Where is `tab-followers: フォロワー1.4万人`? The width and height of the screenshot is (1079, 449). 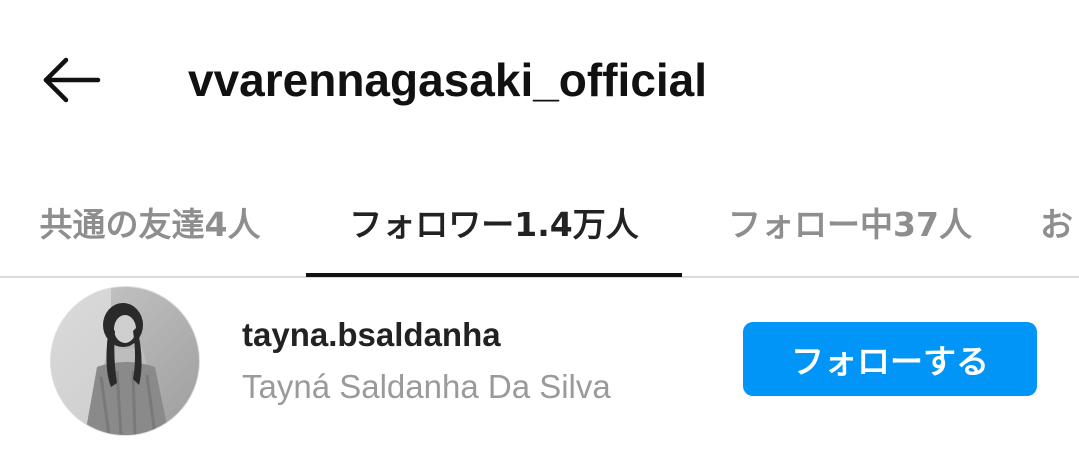
tab-followers: フォロワー1.4万人 is located at coordinates (494, 222).